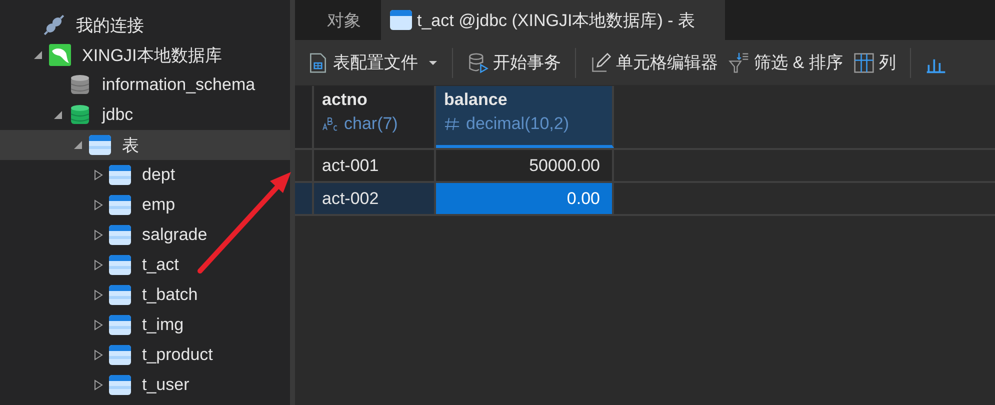 This screenshot has width=995, height=405. Describe the element at coordinates (159, 175) in the screenshot. I see `tree-label: dept` at that location.